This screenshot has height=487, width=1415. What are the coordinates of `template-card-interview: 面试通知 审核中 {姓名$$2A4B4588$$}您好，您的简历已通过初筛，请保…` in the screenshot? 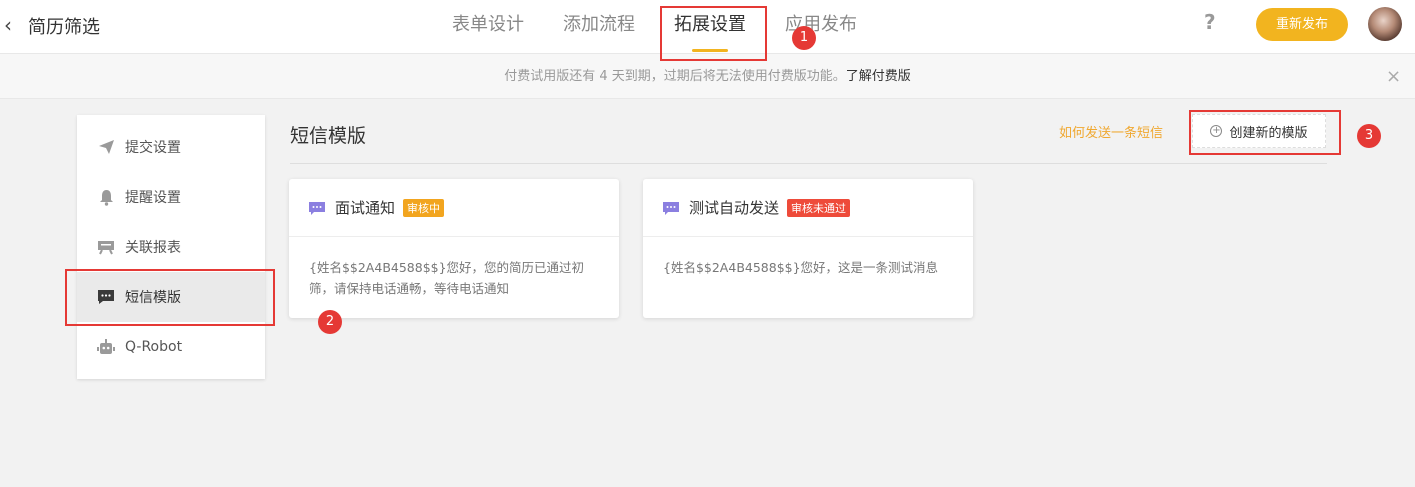 It's located at (454, 248).